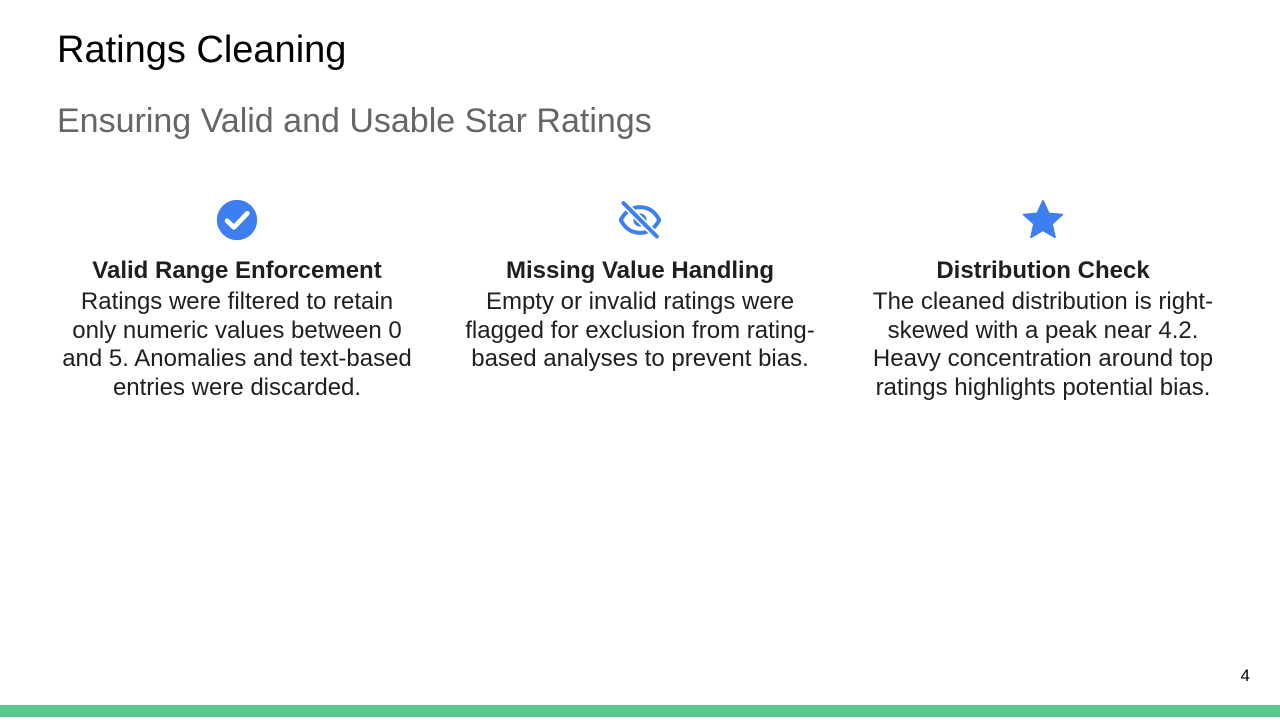  I want to click on star-icon, so click(1043, 219).